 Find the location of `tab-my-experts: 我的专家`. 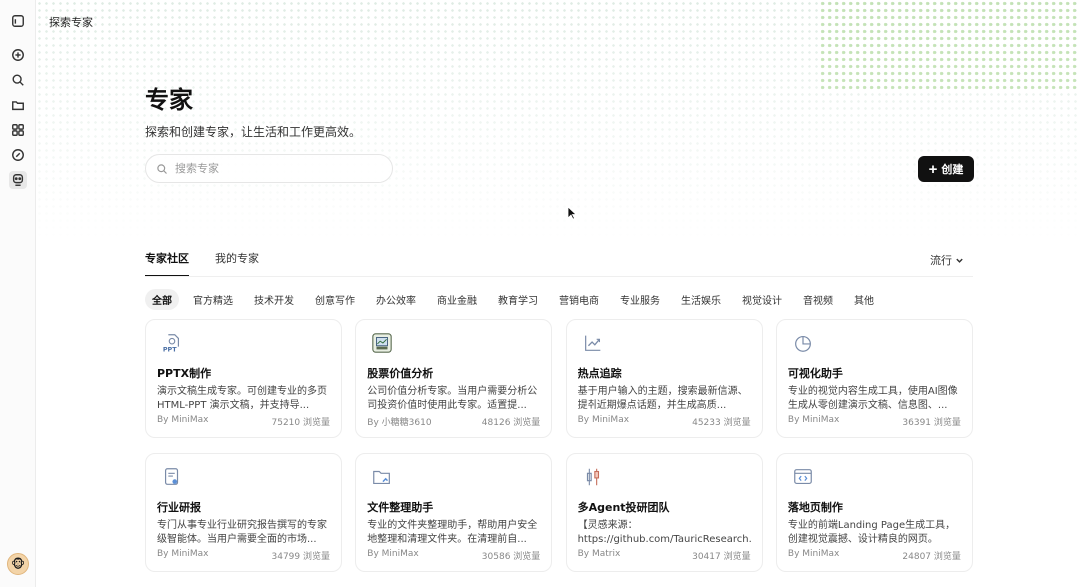

tab-my-experts: 我的专家 is located at coordinates (237, 263).